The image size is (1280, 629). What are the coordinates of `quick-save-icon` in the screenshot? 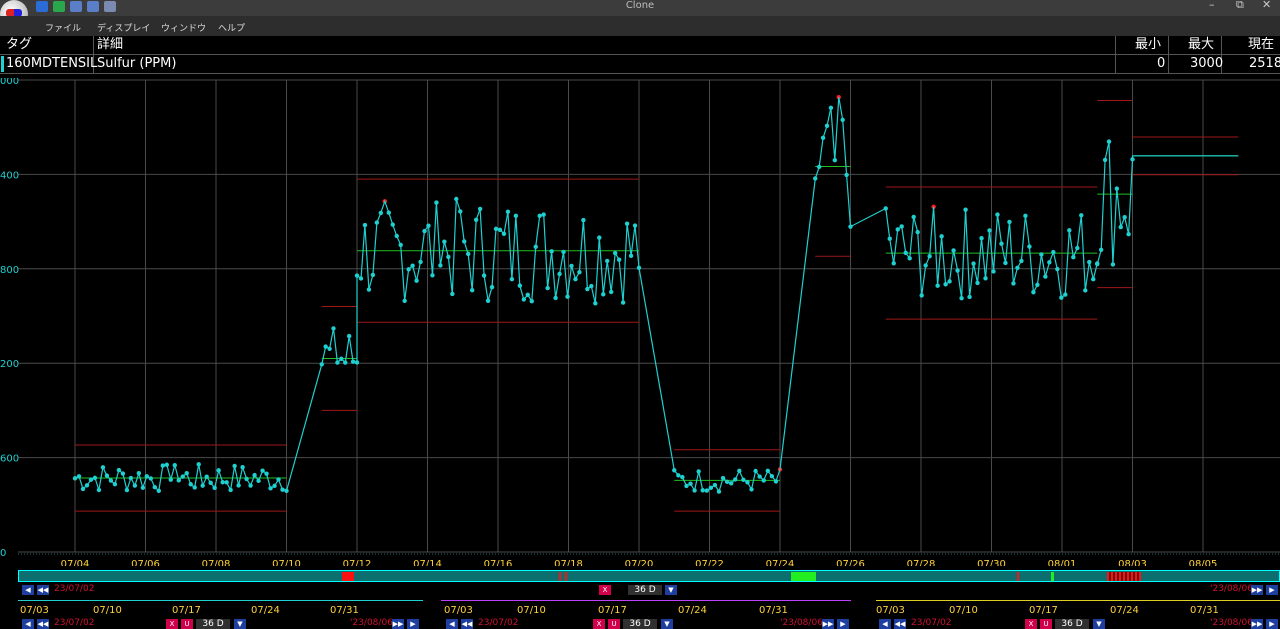 It's located at (76, 6).